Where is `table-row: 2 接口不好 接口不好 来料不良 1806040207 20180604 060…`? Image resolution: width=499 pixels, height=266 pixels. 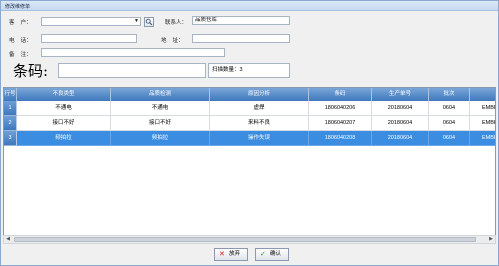 table-row: 2 接口不好 接口不好 来料不良 1806040207 20180604 060… is located at coordinates (249, 123).